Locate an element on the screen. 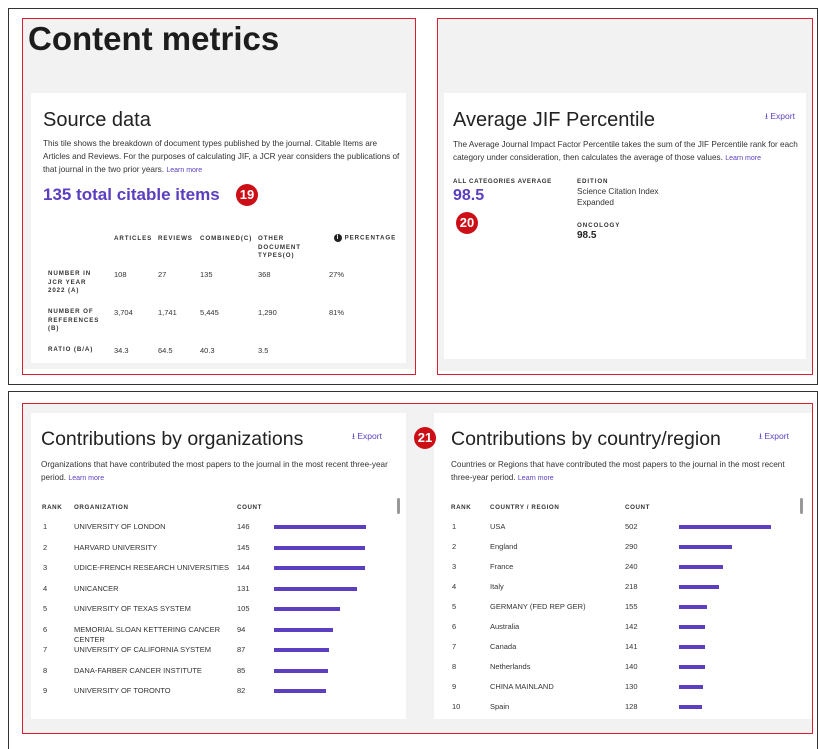 The image size is (818, 749). annotation-badge-21: 21 is located at coordinates (425, 438).